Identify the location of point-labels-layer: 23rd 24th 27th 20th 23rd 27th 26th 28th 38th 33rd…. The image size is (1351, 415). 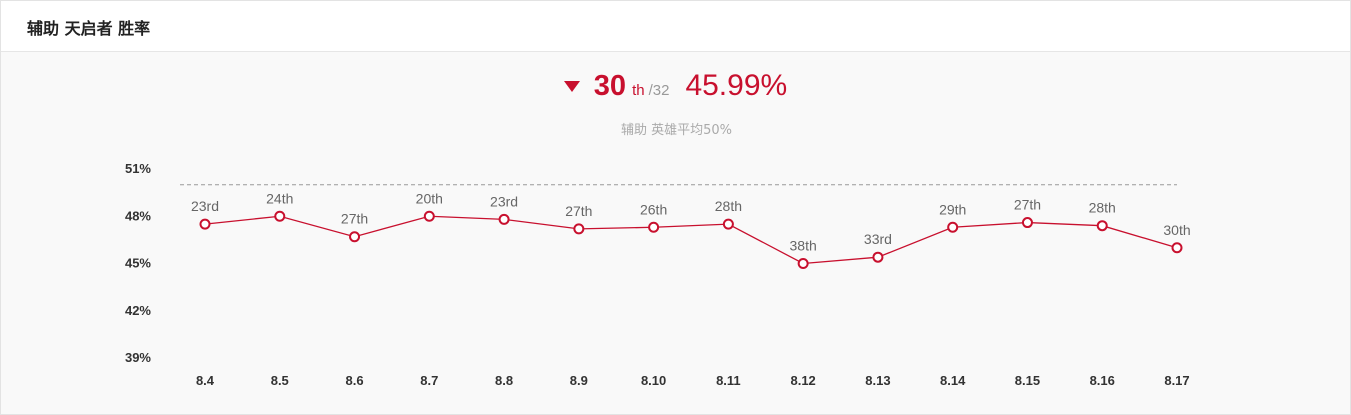
(691, 221).